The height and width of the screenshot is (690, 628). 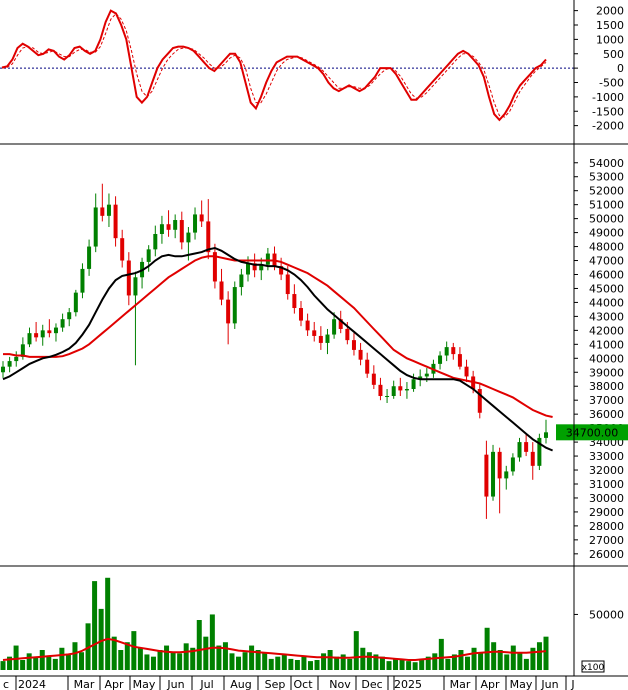 What do you see at coordinates (606, 526) in the screenshot?
I see `price-ytick-label: 28000` at bounding box center [606, 526].